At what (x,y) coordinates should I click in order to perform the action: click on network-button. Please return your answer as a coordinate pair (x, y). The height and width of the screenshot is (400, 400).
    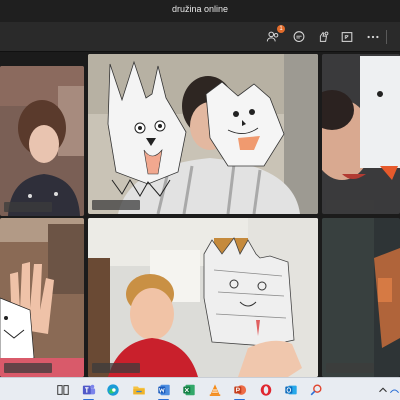
    Looking at the image, I should click on (394, 389).